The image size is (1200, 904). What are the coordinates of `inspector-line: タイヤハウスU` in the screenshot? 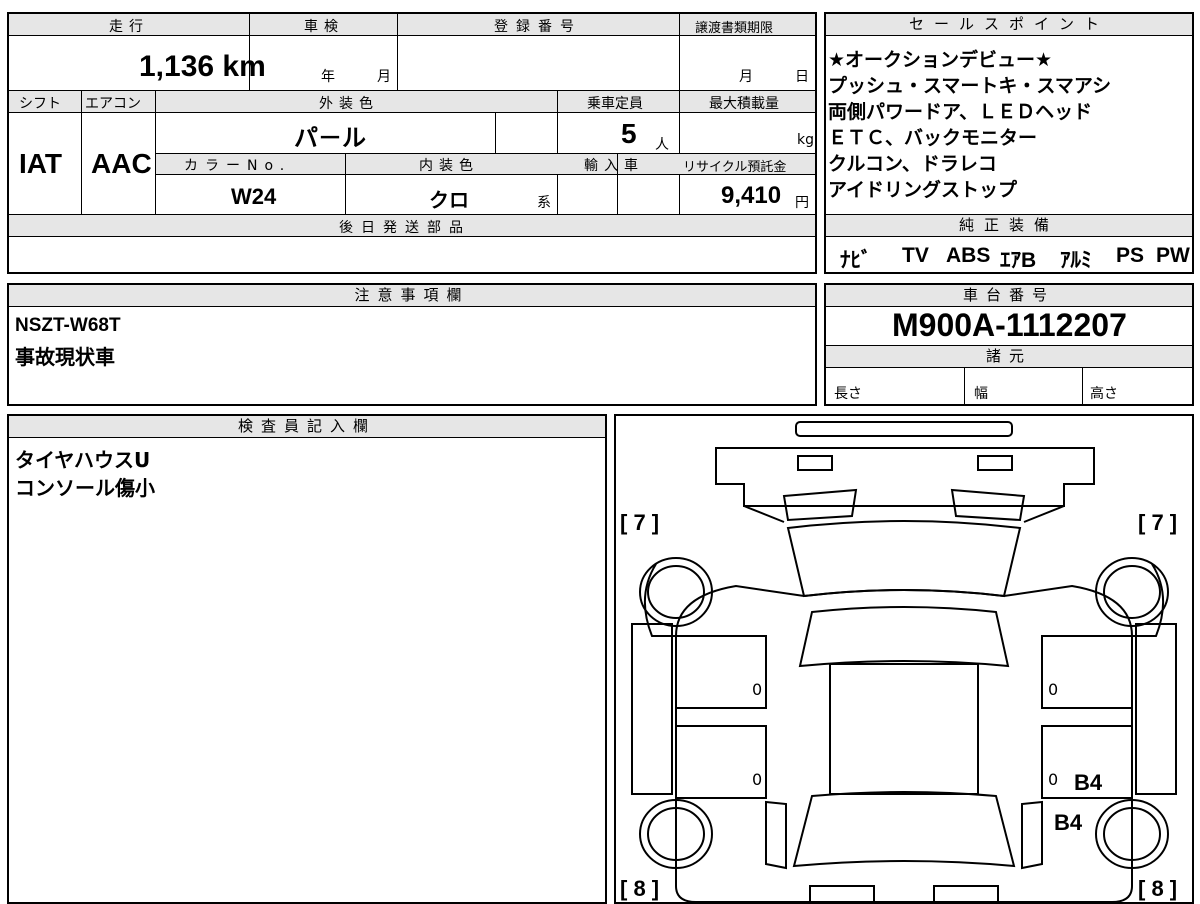 It's located at (83, 460).